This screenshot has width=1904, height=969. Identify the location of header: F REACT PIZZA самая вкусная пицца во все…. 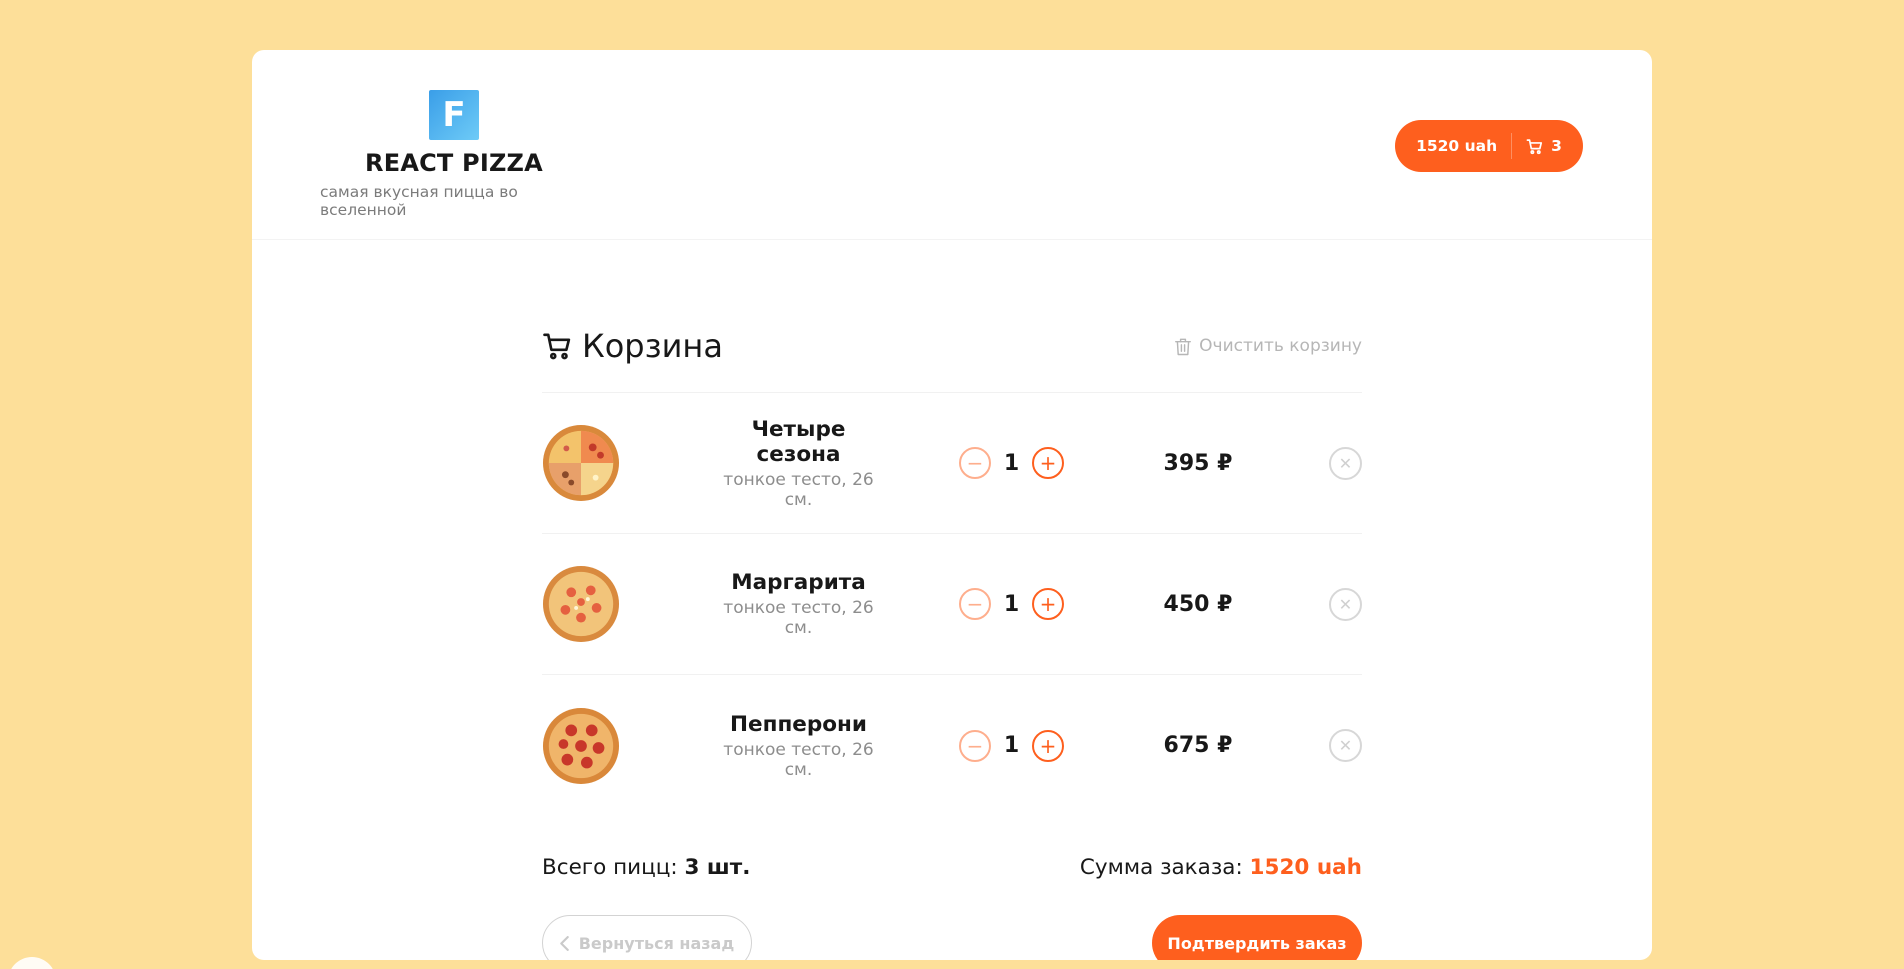
(952, 145).